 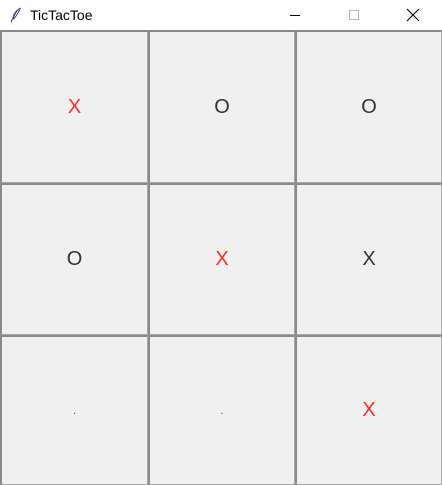 I want to click on close-icon, so click(x=413, y=15).